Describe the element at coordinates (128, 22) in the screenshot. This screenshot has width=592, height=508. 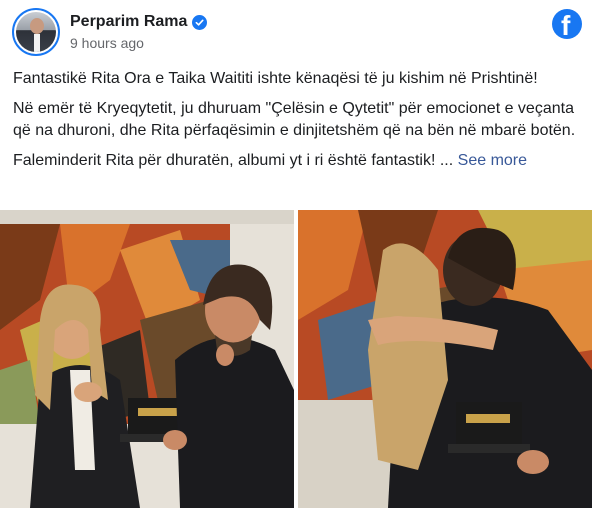
I see `author-name: Perparim Rama` at that location.